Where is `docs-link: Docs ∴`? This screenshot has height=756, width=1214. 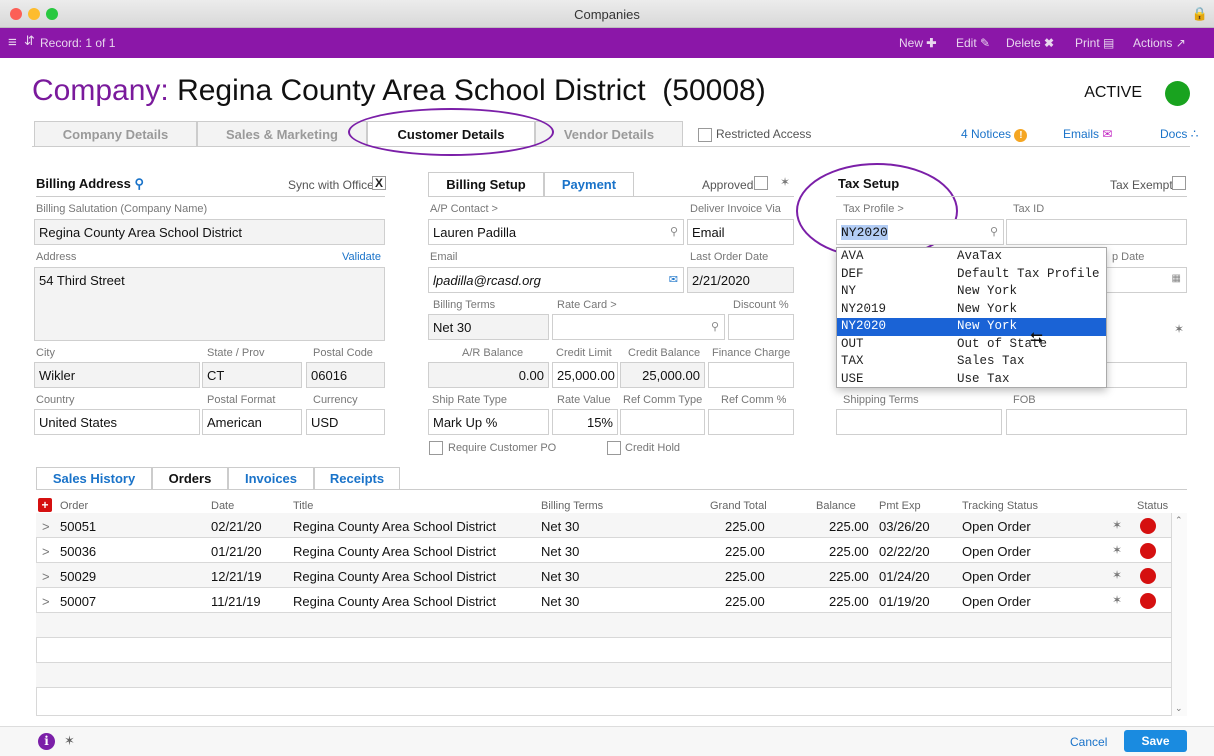 docs-link: Docs ∴ is located at coordinates (1179, 134).